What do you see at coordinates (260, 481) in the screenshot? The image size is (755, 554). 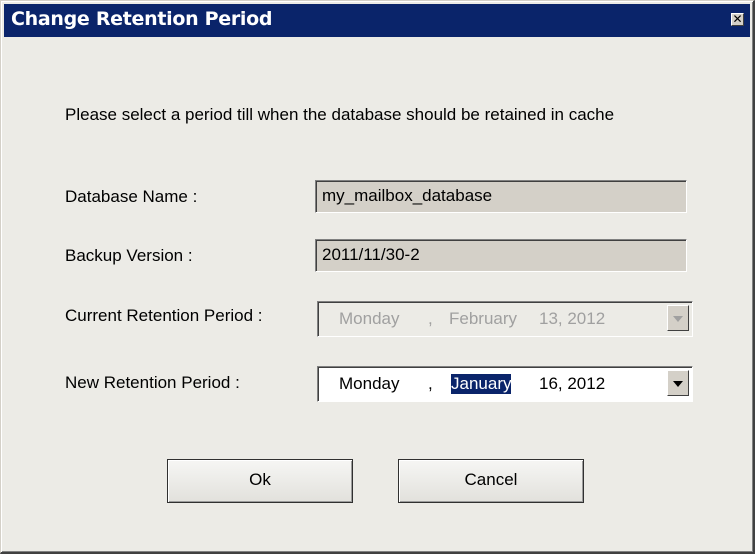 I see `ok-button: Ok` at bounding box center [260, 481].